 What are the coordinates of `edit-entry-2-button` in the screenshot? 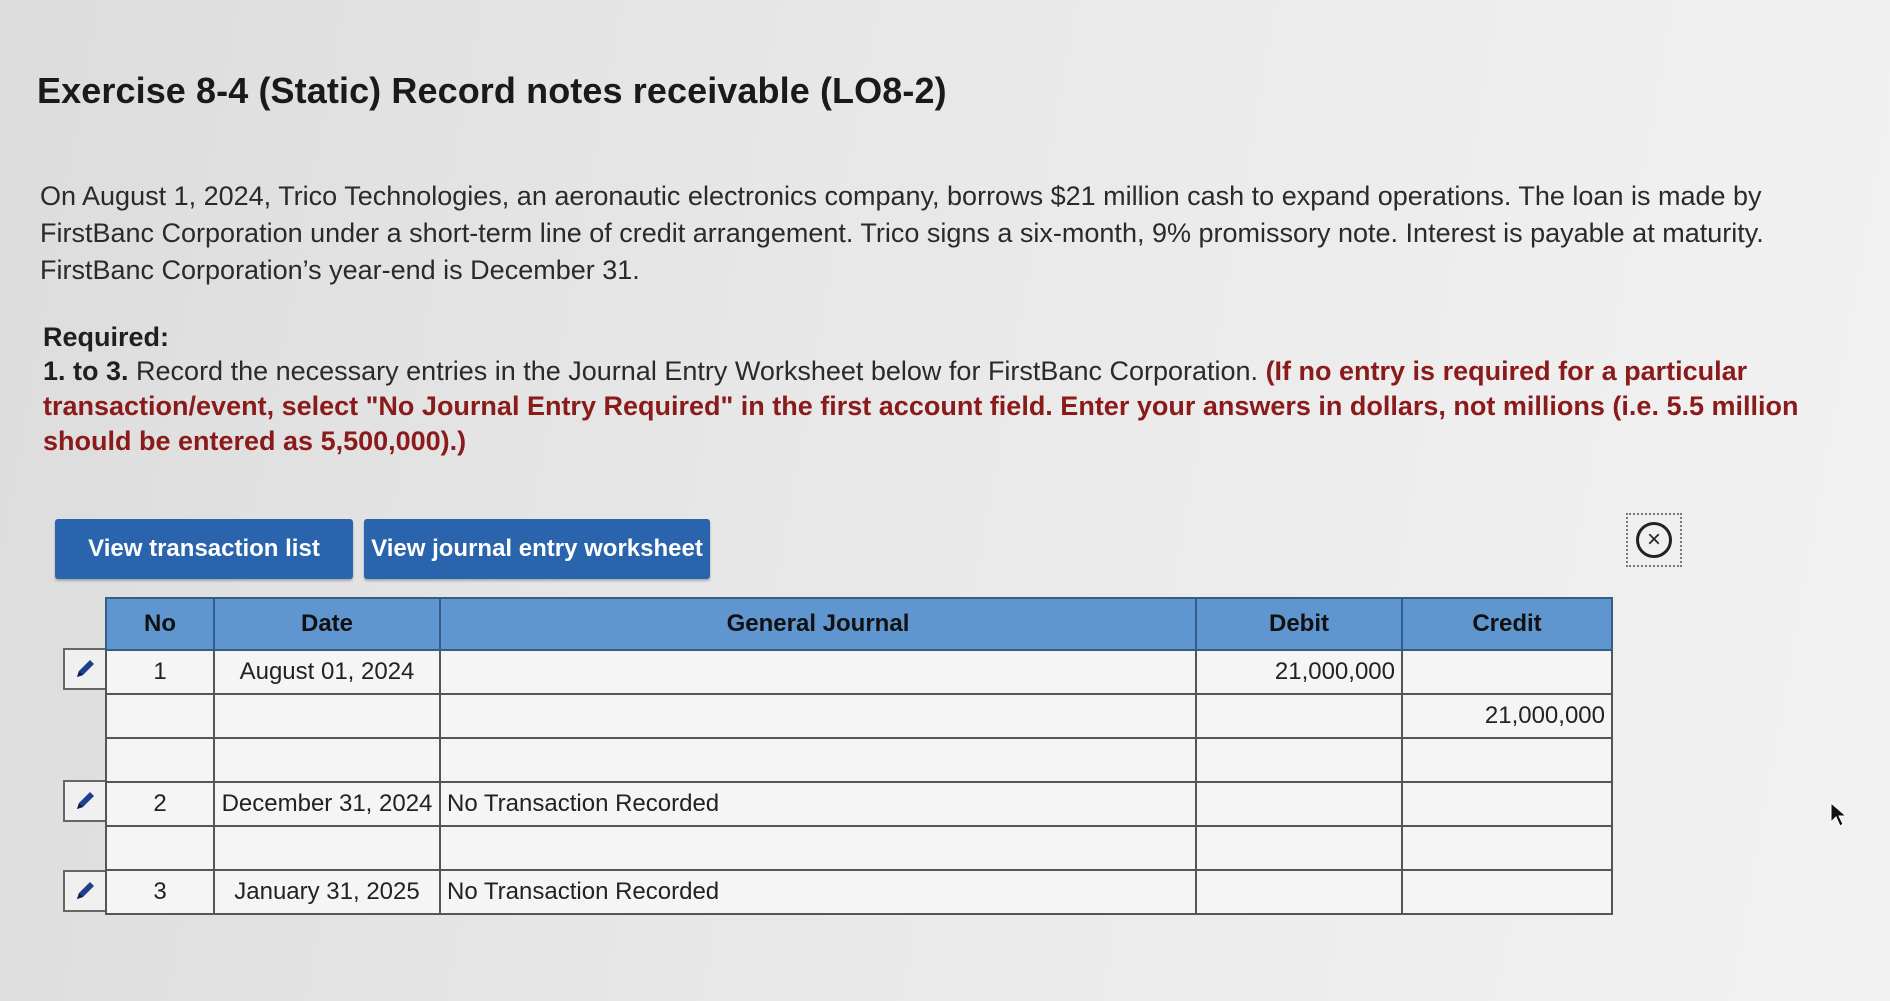 It's located at (84, 801).